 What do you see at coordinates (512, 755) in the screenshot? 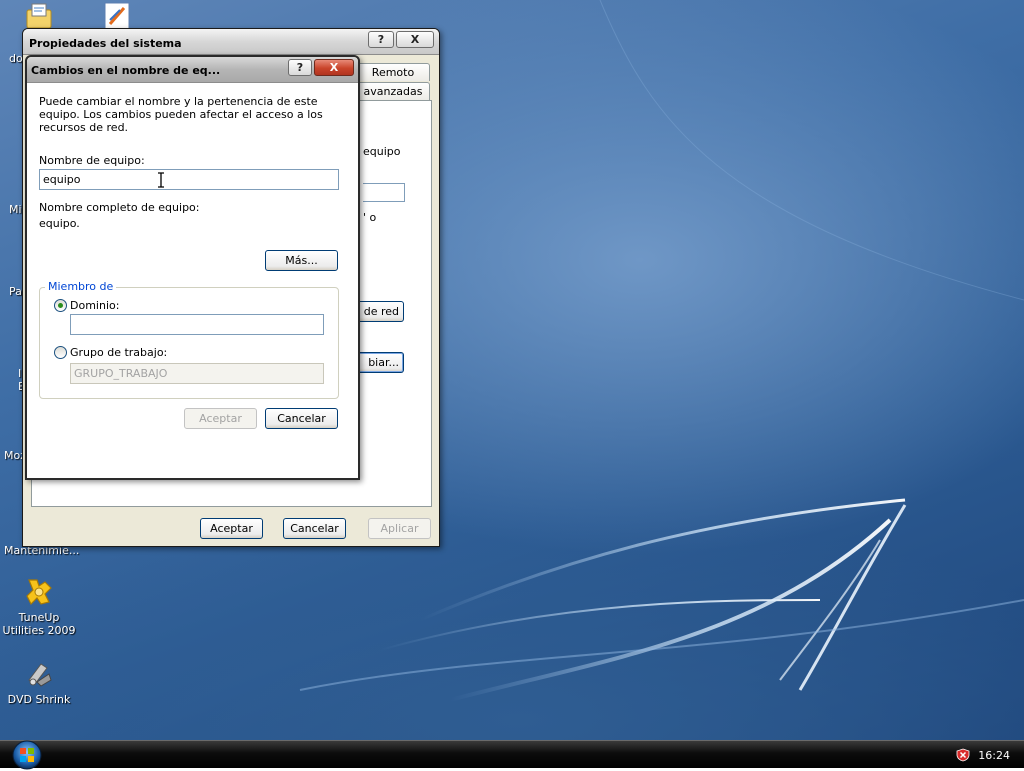
I see `taskbar: 16:24` at bounding box center [512, 755].